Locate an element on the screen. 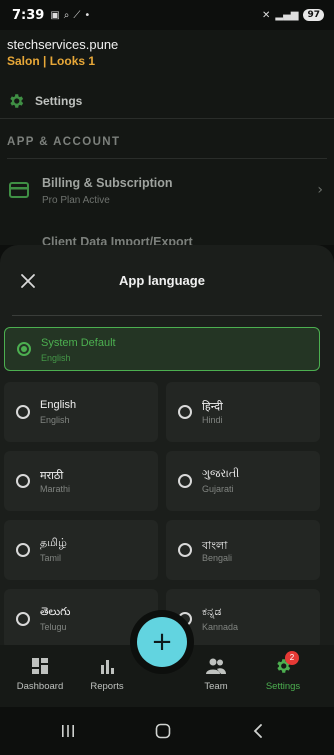 The image size is (334, 755). language-option-hindi: हिन्दी Hindi is located at coordinates (243, 412).